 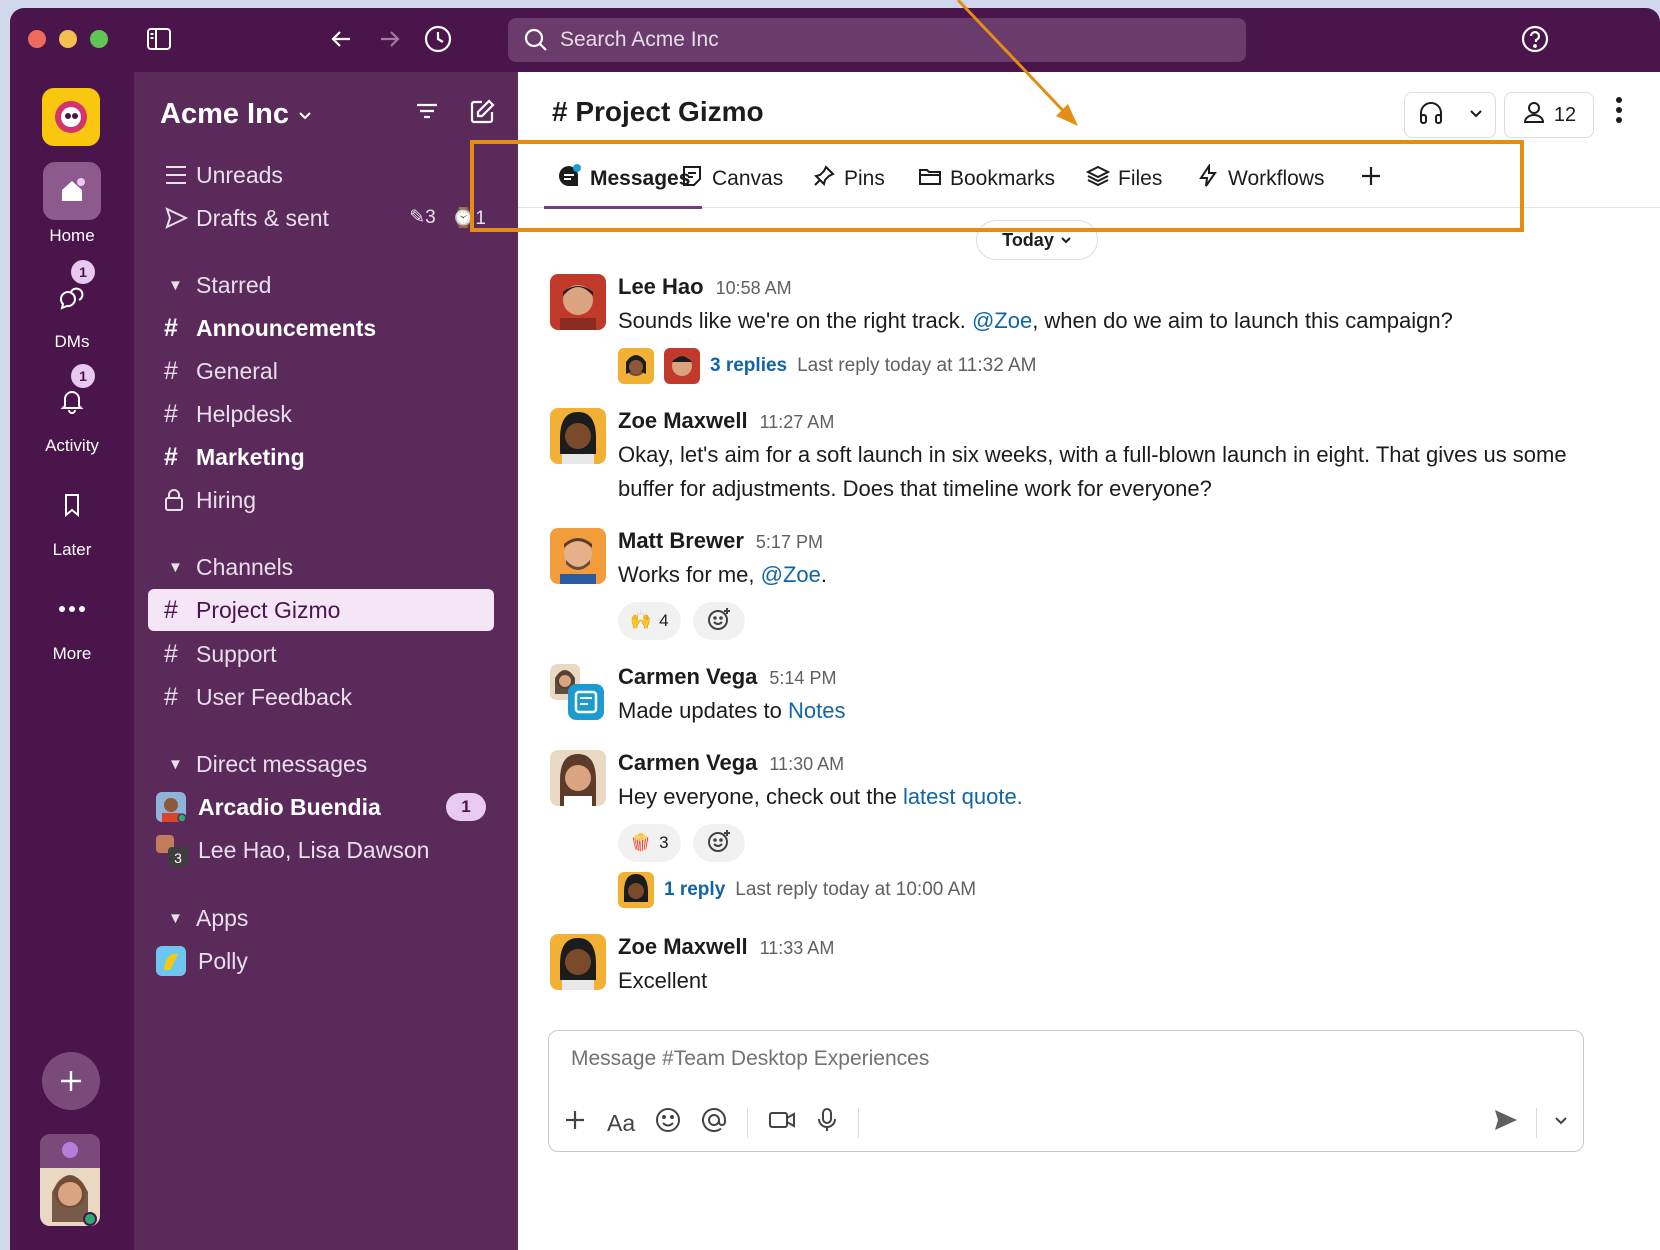 What do you see at coordinates (159, 39) in the screenshot?
I see `sidebar-toggle-icon` at bounding box center [159, 39].